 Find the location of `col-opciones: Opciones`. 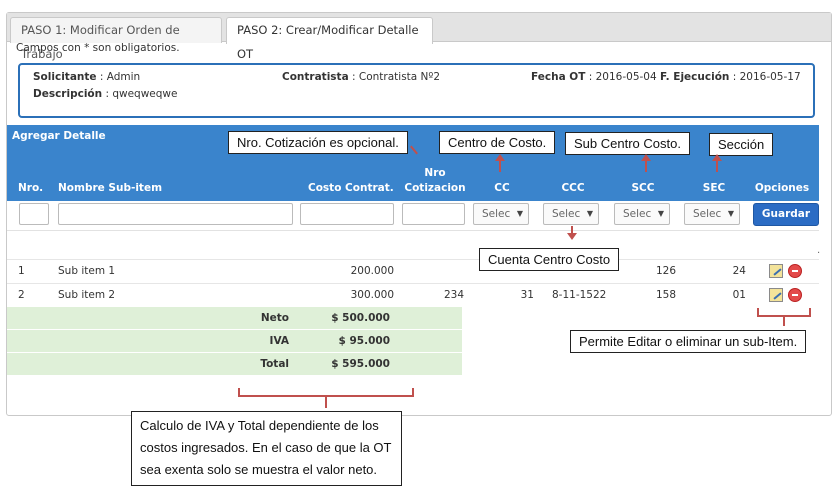

col-opciones: Opciones is located at coordinates (782, 188).